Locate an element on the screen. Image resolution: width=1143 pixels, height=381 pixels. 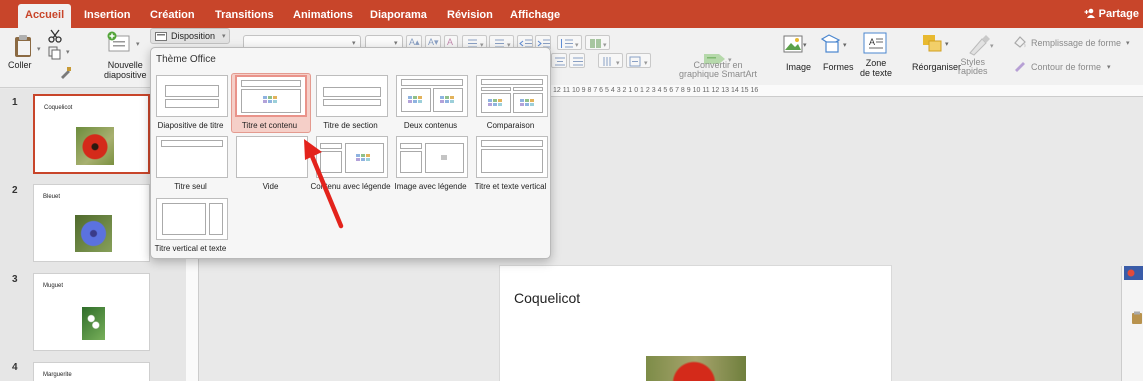
tab-transitions: Transitions is located at coordinates (244, 15).